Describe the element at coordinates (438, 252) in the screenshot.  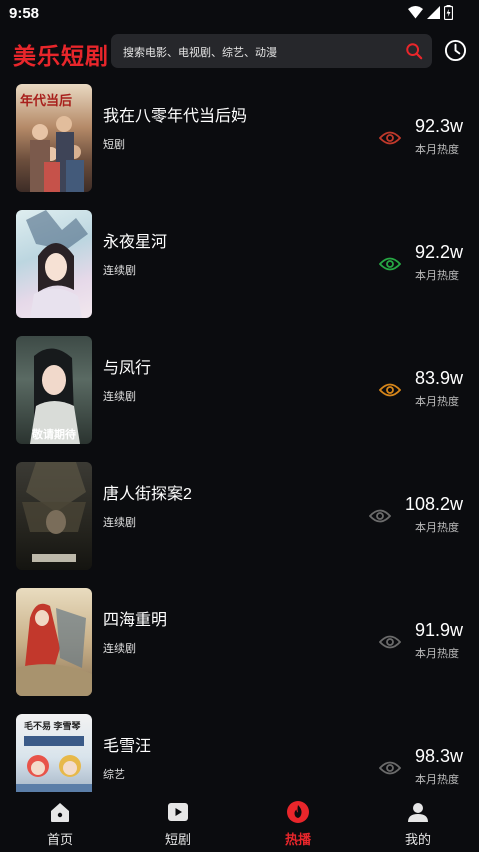
I see `heat-value: 92.2w` at that location.